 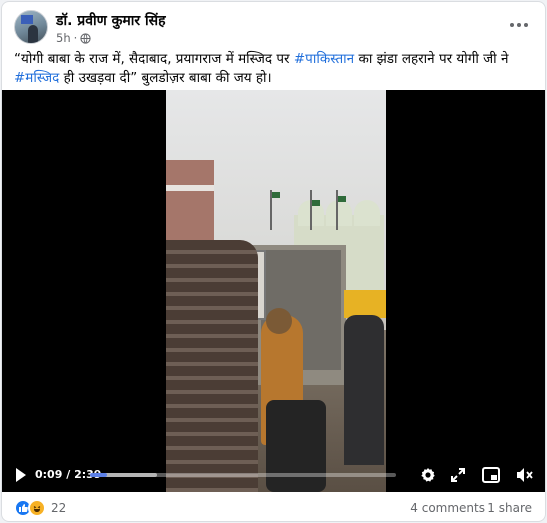 What do you see at coordinates (212, 366) in the screenshot?
I see `video-chair-stack` at bounding box center [212, 366].